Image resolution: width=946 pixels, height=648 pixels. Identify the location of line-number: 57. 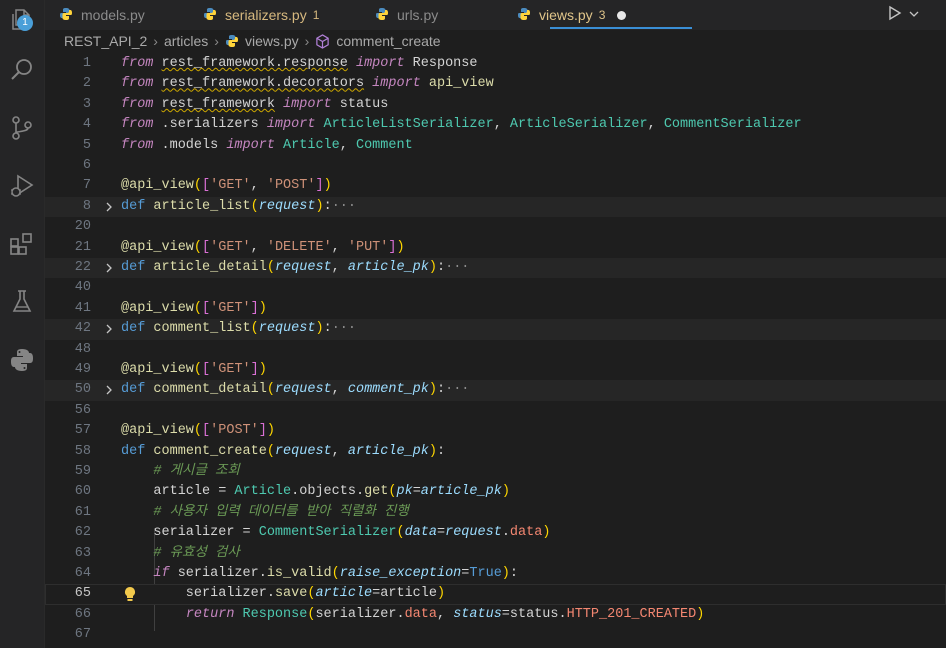
(82, 431).